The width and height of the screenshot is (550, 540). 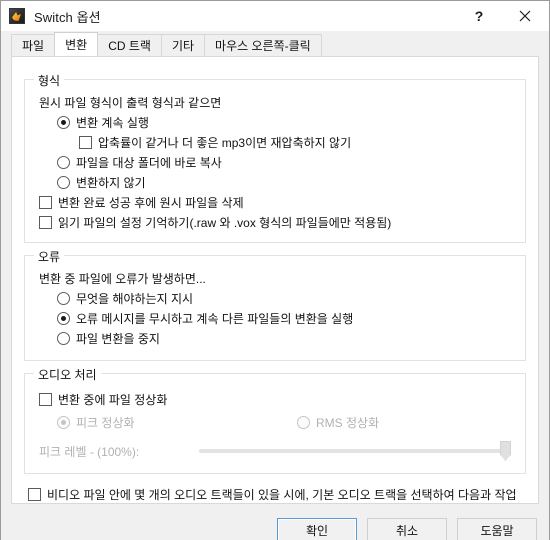 I want to click on radio-peak-normalize-indicator, so click(x=63, y=422).